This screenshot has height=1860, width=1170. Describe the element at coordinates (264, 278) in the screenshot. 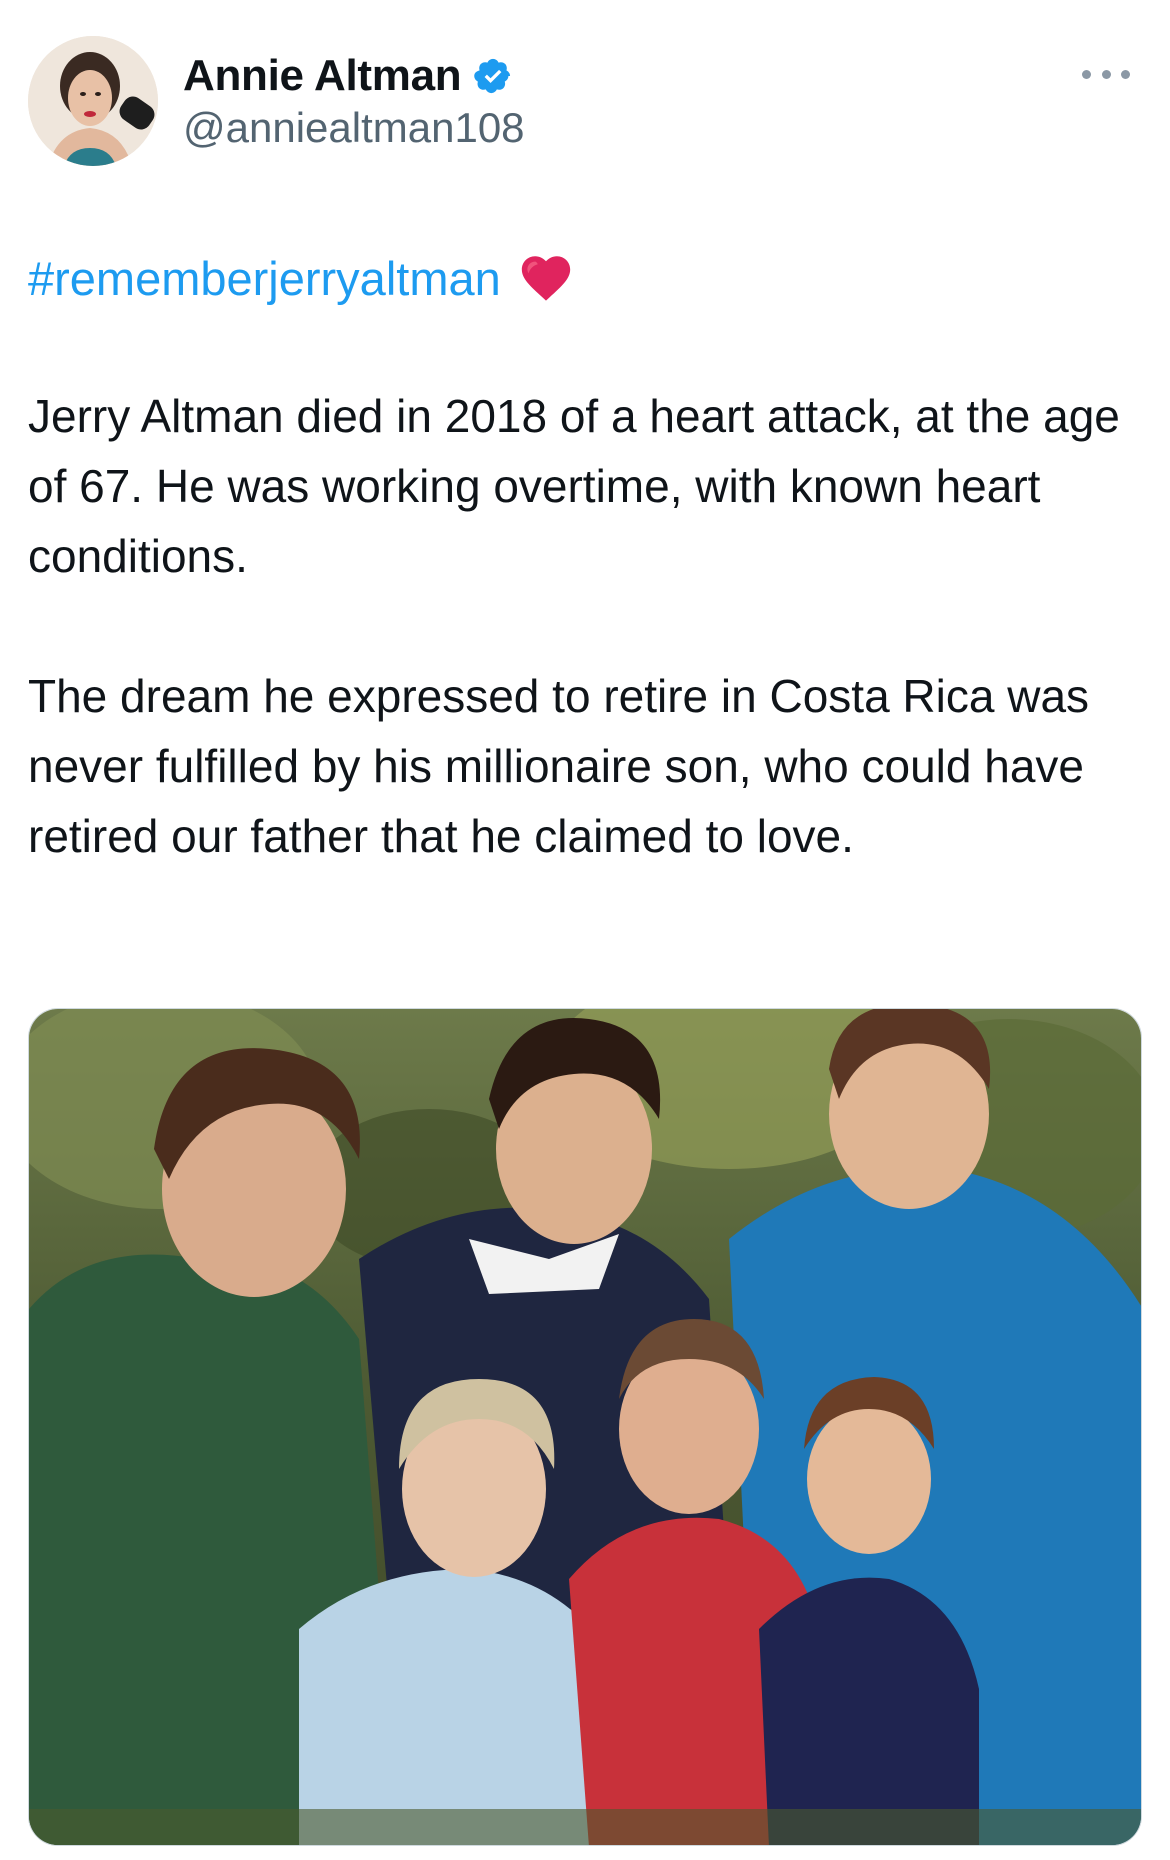

I see `hashtag-link: #rememberjerryaltman` at that location.